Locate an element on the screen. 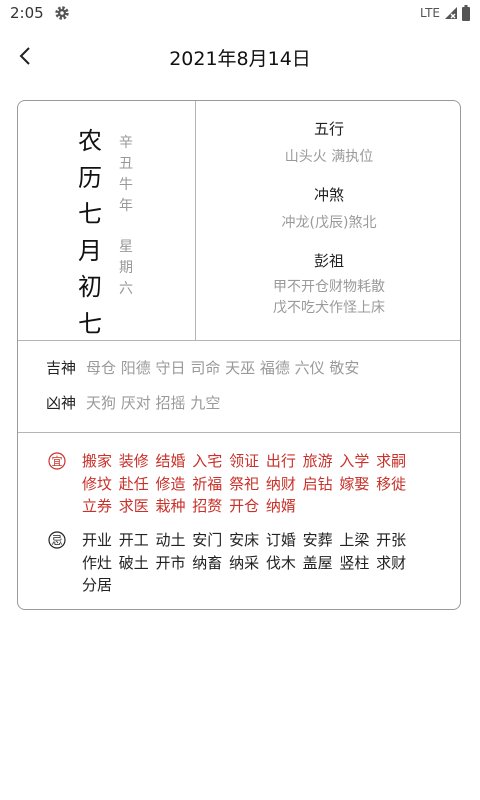 Image resolution: width=480 pixels, height=800 pixels. lunar-year-char: 年 is located at coordinates (126, 206).